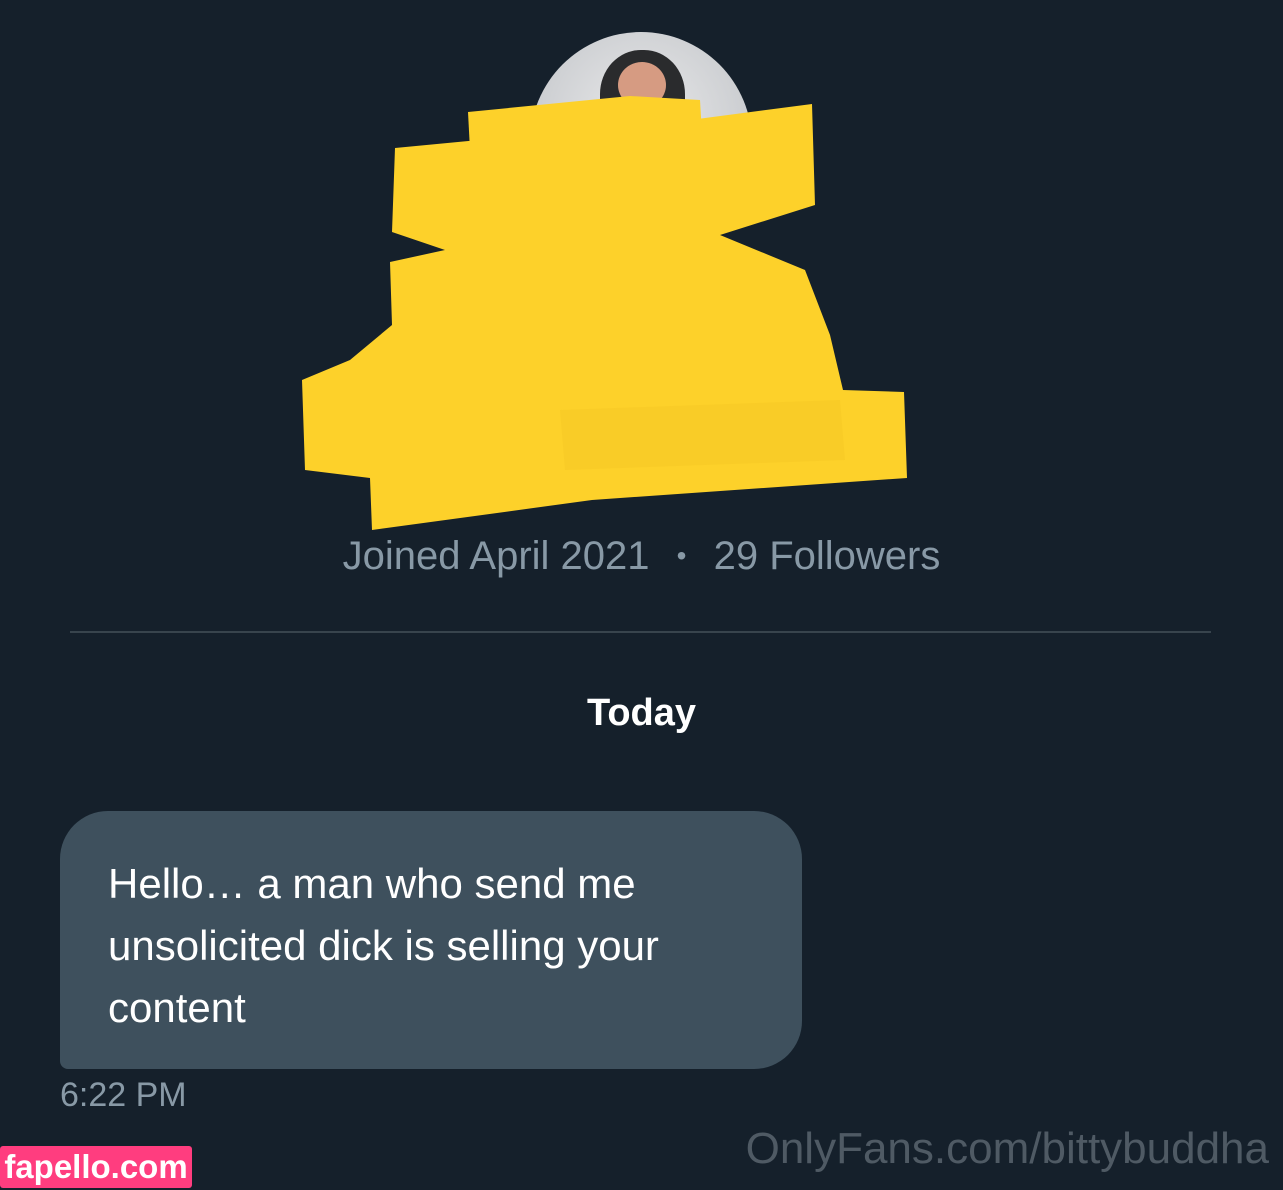 The image size is (1283, 1190). I want to click on section-divider, so click(640, 632).